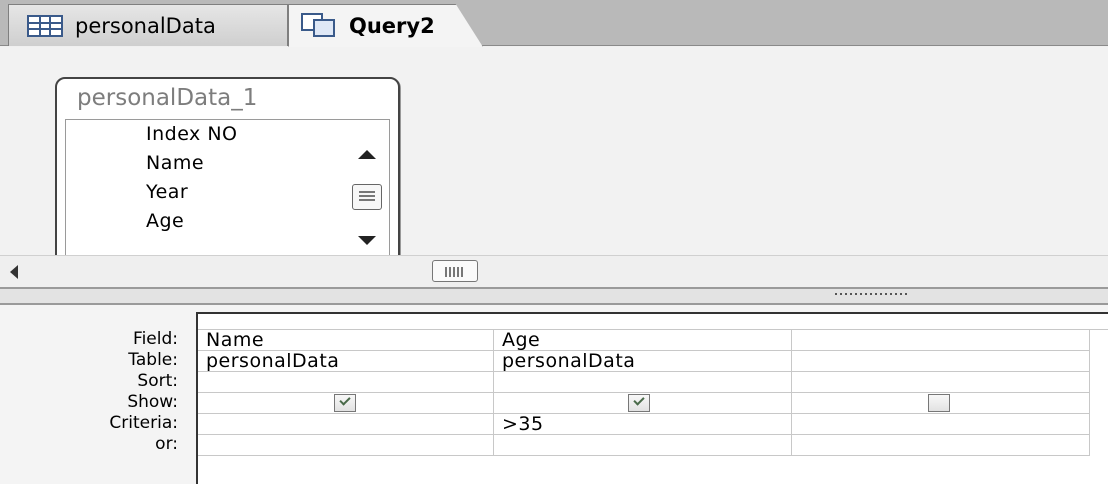  Describe the element at coordinates (237, 221) in the screenshot. I see `field-item: Age` at that location.